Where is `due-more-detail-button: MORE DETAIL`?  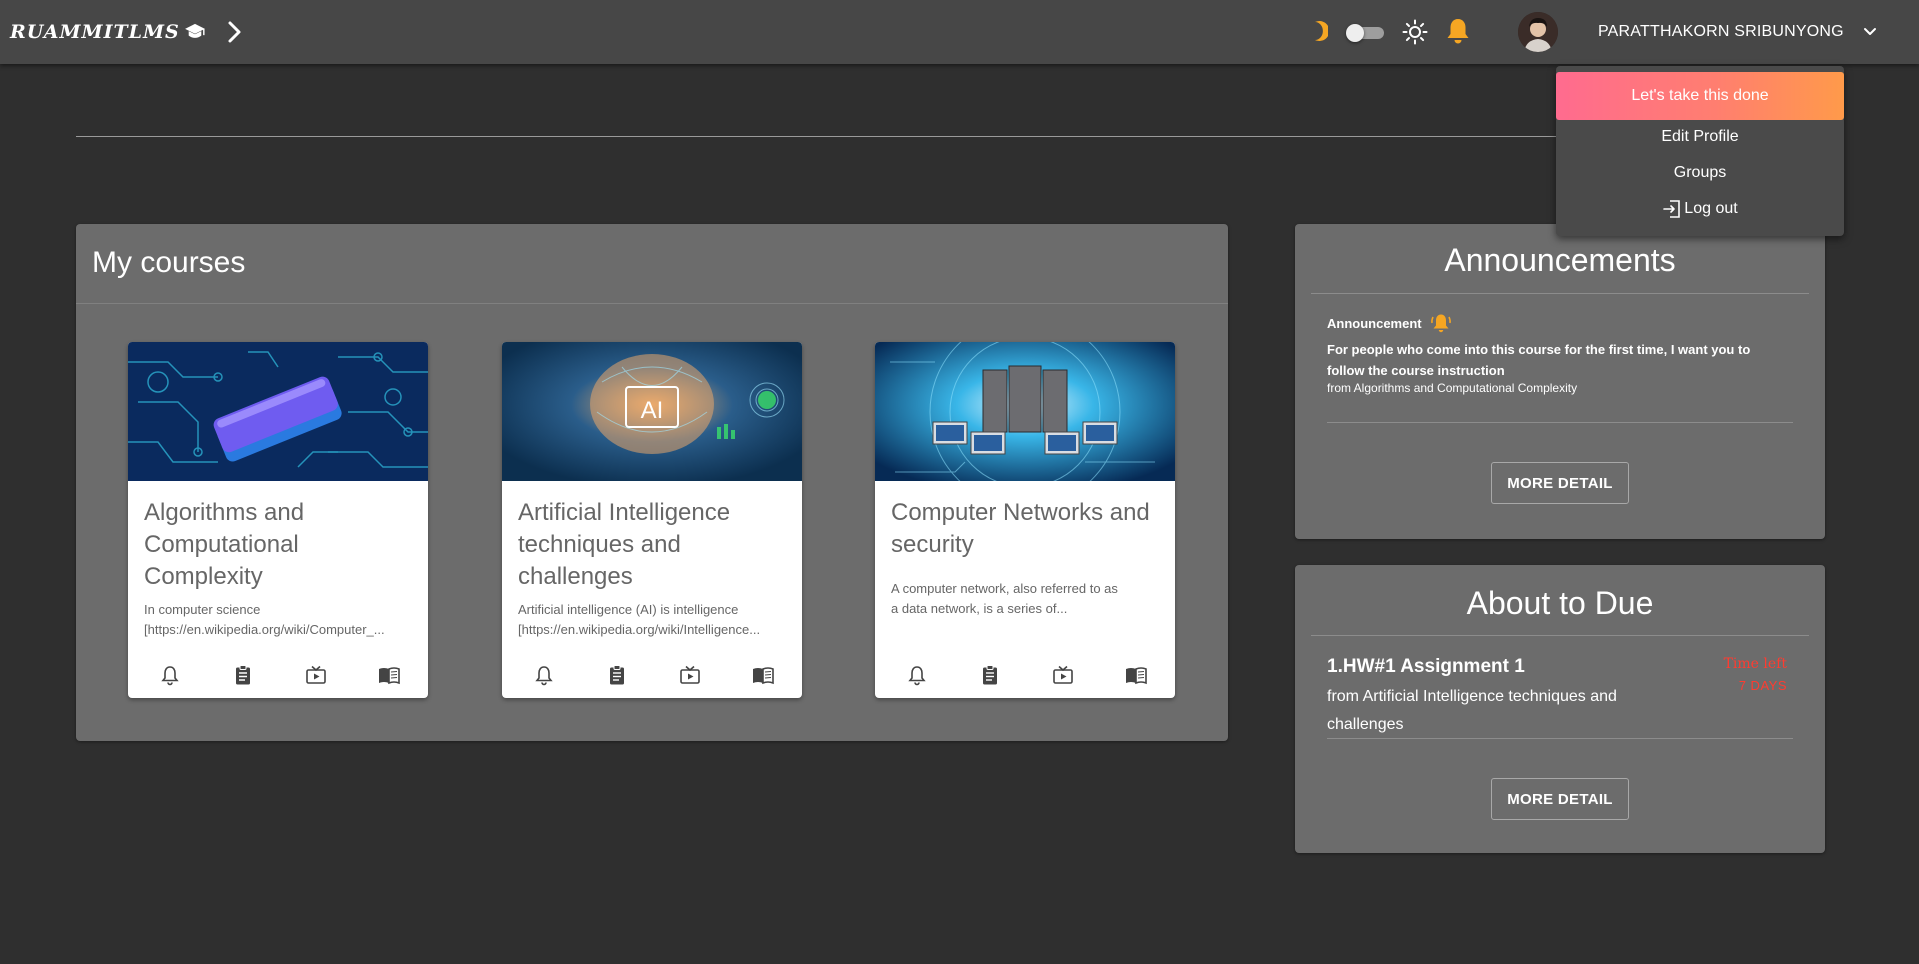
due-more-detail-button: MORE DETAIL is located at coordinates (1560, 799).